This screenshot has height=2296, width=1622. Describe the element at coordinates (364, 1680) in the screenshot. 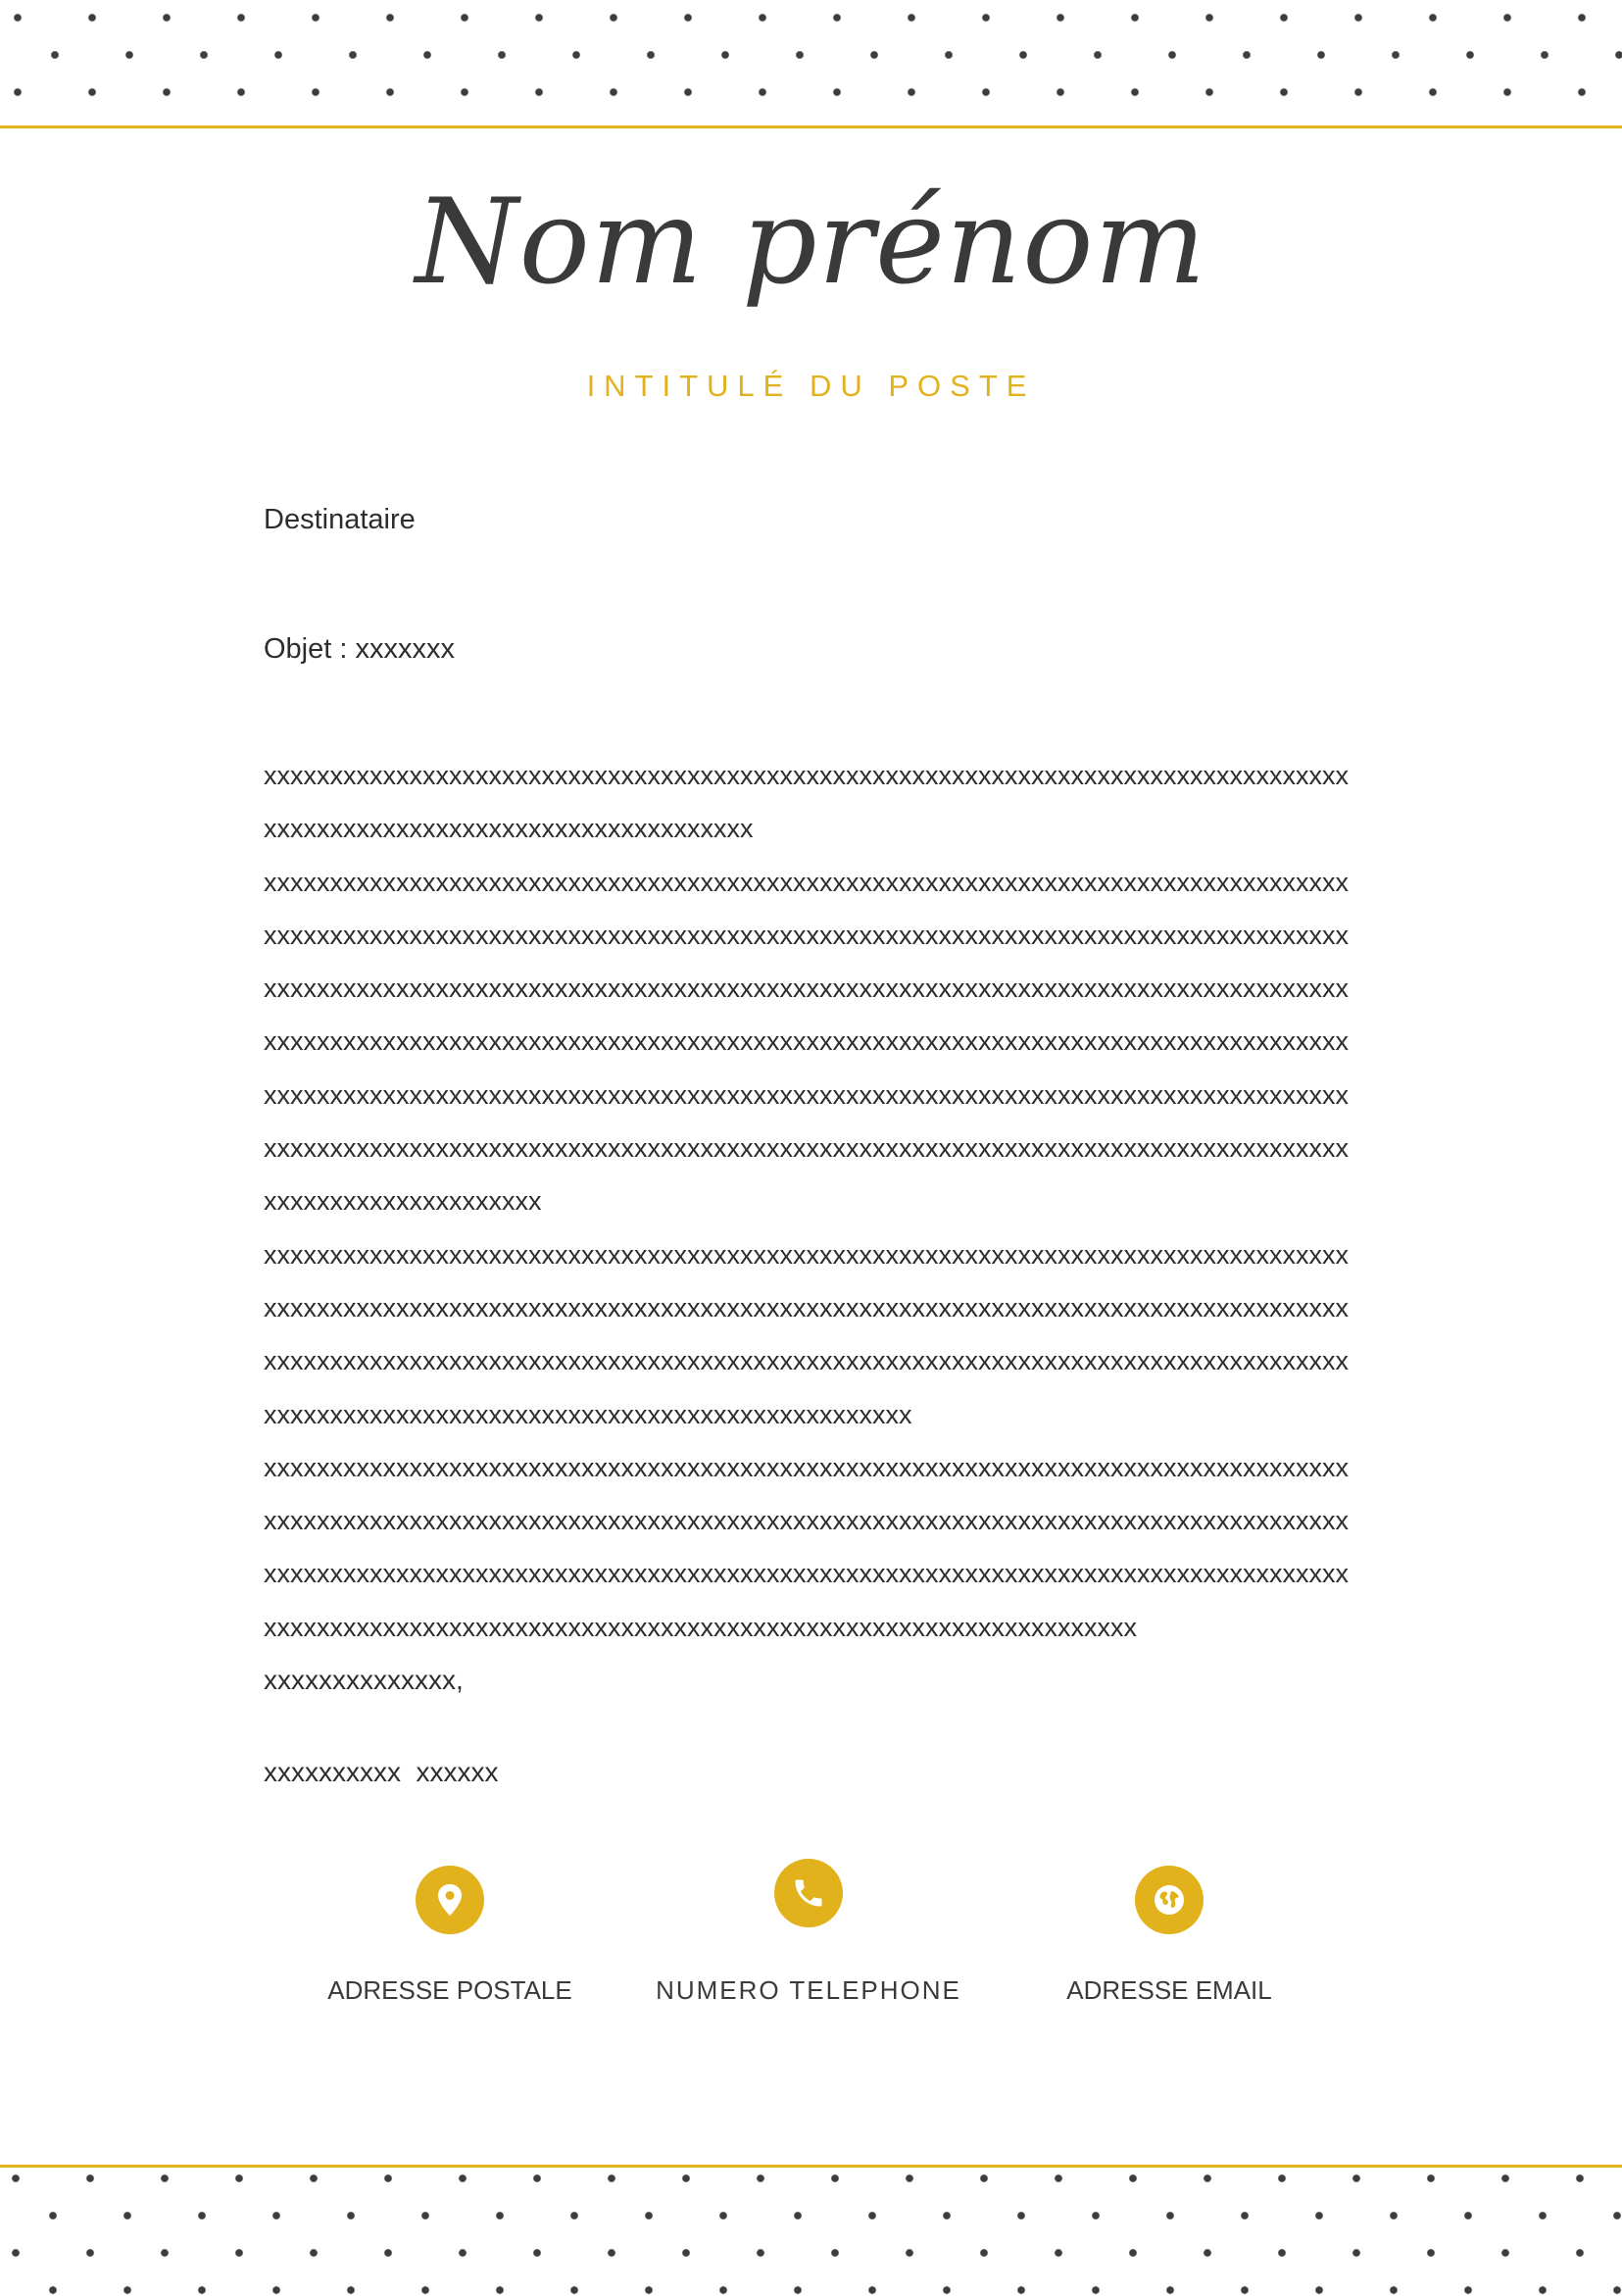

I see `closing-line: xxxxxxxxxxxxxx,` at that location.